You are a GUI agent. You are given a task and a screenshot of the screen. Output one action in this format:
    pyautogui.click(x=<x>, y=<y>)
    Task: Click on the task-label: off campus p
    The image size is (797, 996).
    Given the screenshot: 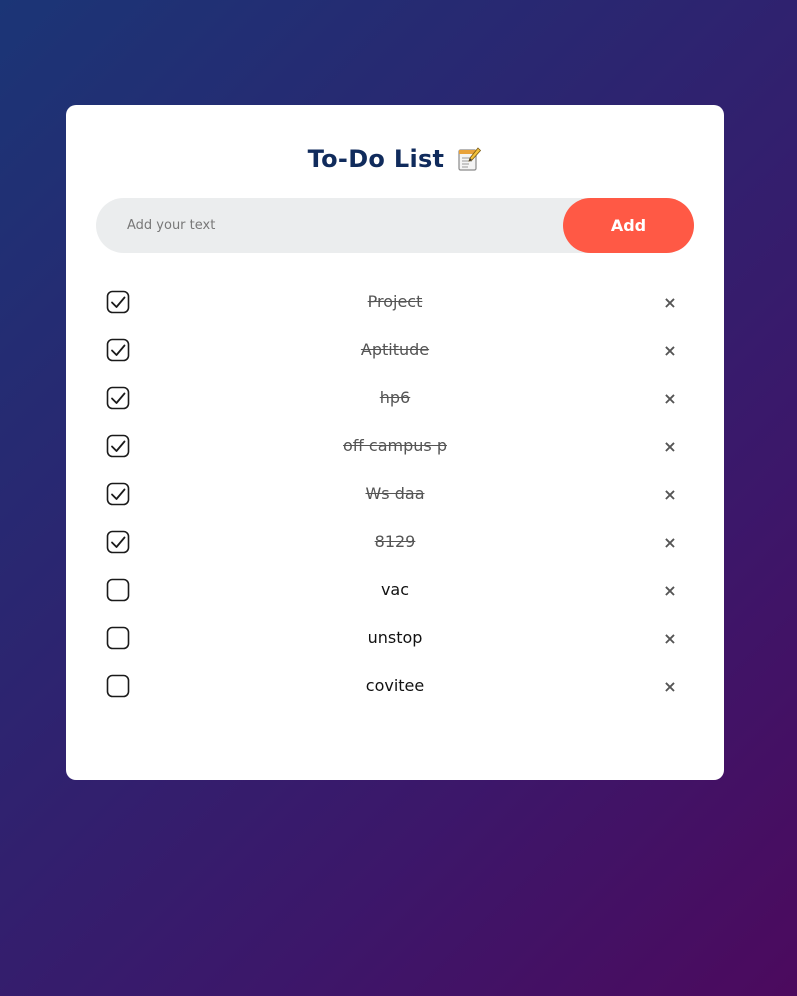 What is the action you would take?
    pyautogui.click(x=395, y=445)
    